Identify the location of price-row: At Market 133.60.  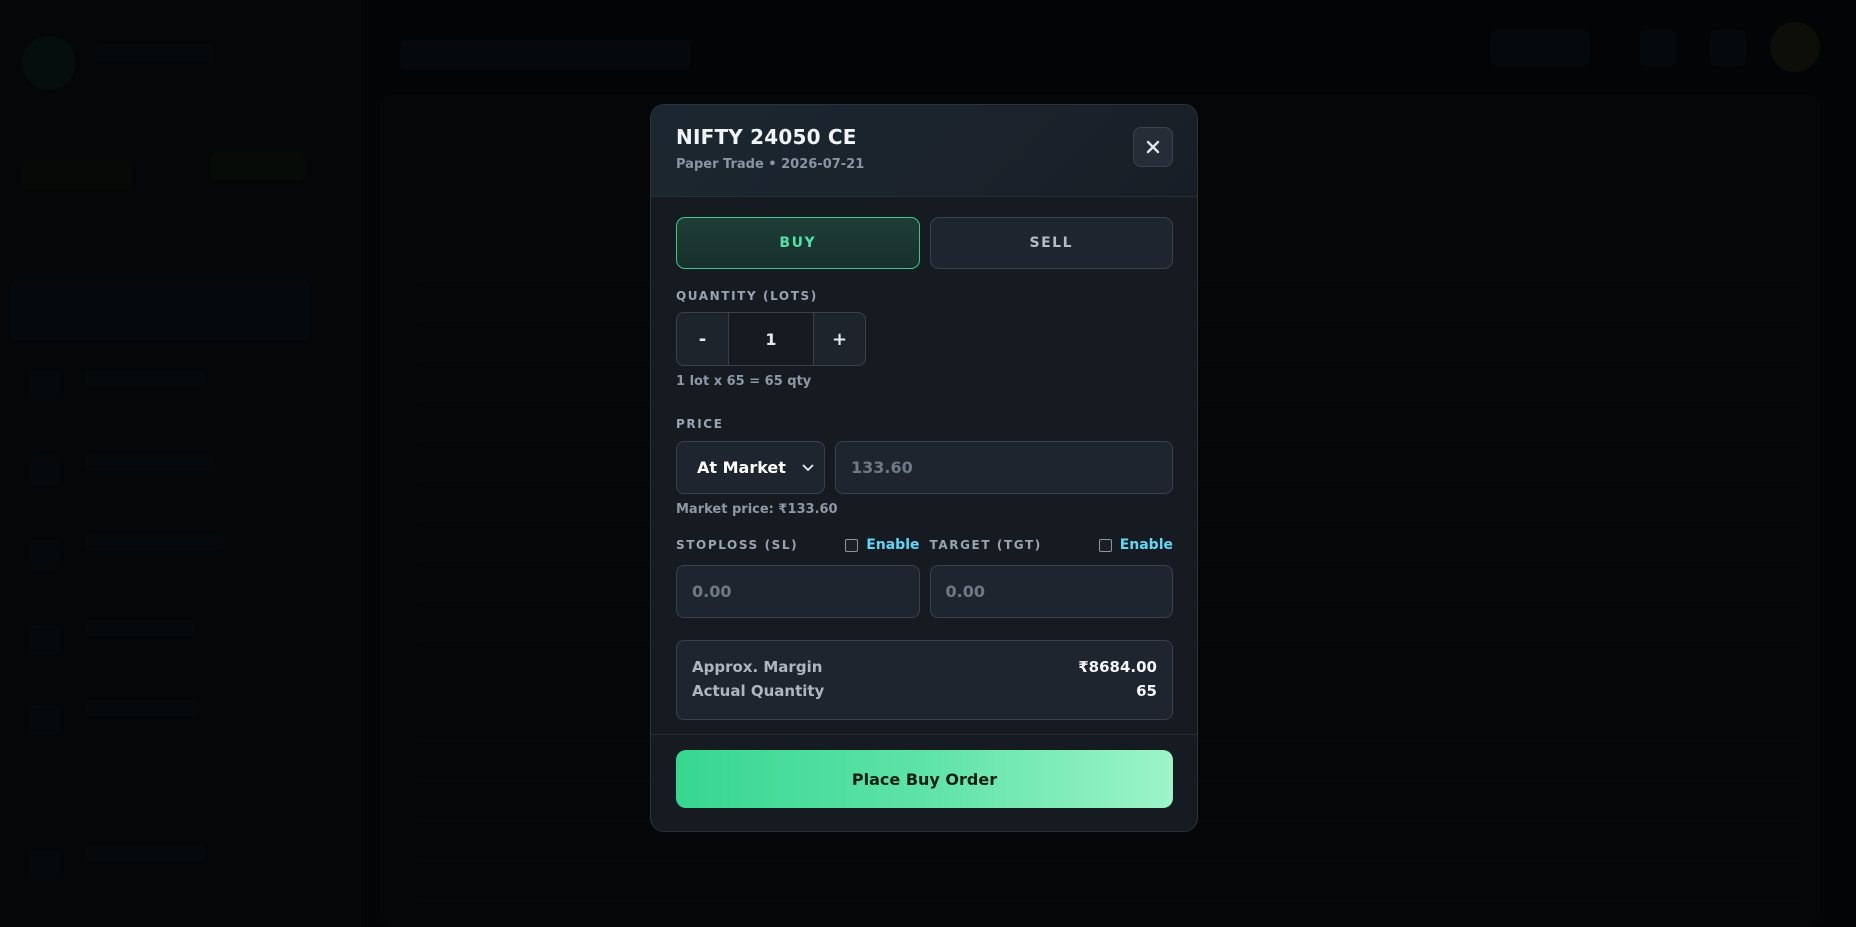
(924, 467).